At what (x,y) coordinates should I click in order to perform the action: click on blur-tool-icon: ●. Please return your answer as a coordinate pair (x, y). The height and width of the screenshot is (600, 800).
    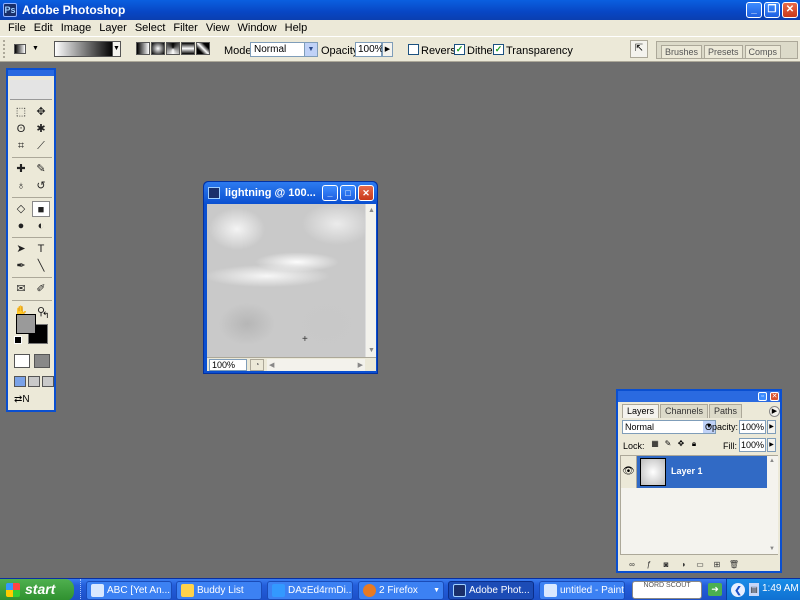
    Looking at the image, I should click on (21, 226).